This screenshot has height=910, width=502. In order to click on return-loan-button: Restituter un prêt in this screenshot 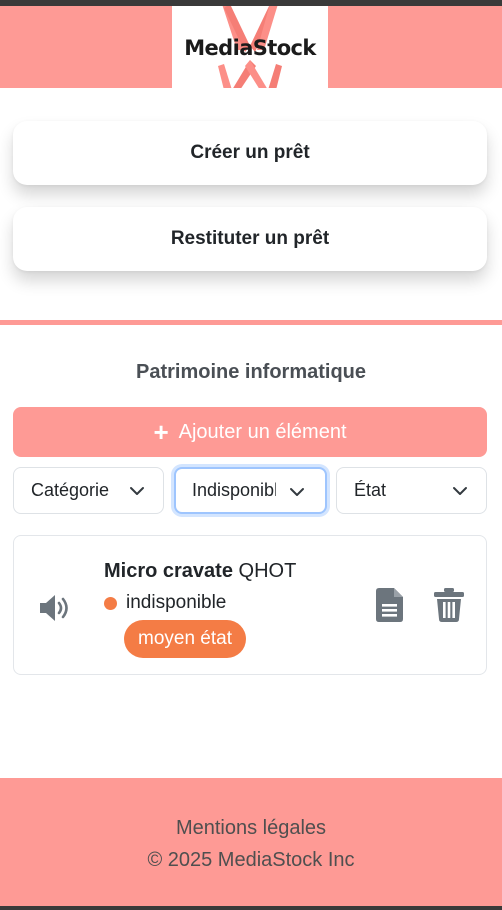, I will do `click(250, 239)`.